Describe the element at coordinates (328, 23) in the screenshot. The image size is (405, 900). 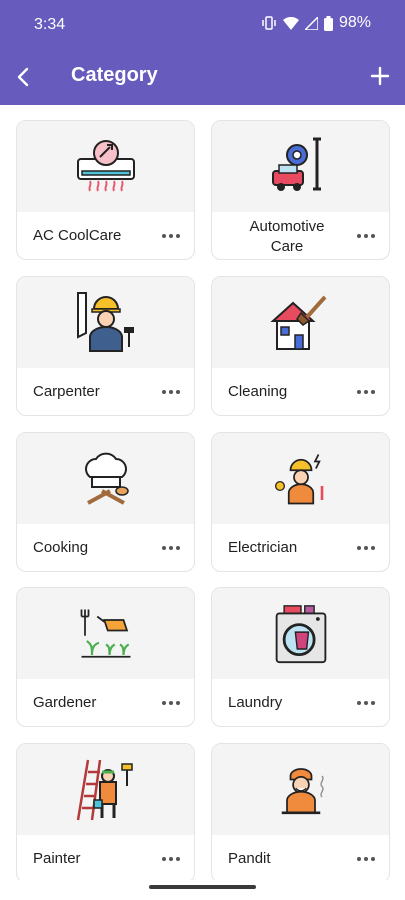
I see `battery-icon` at that location.